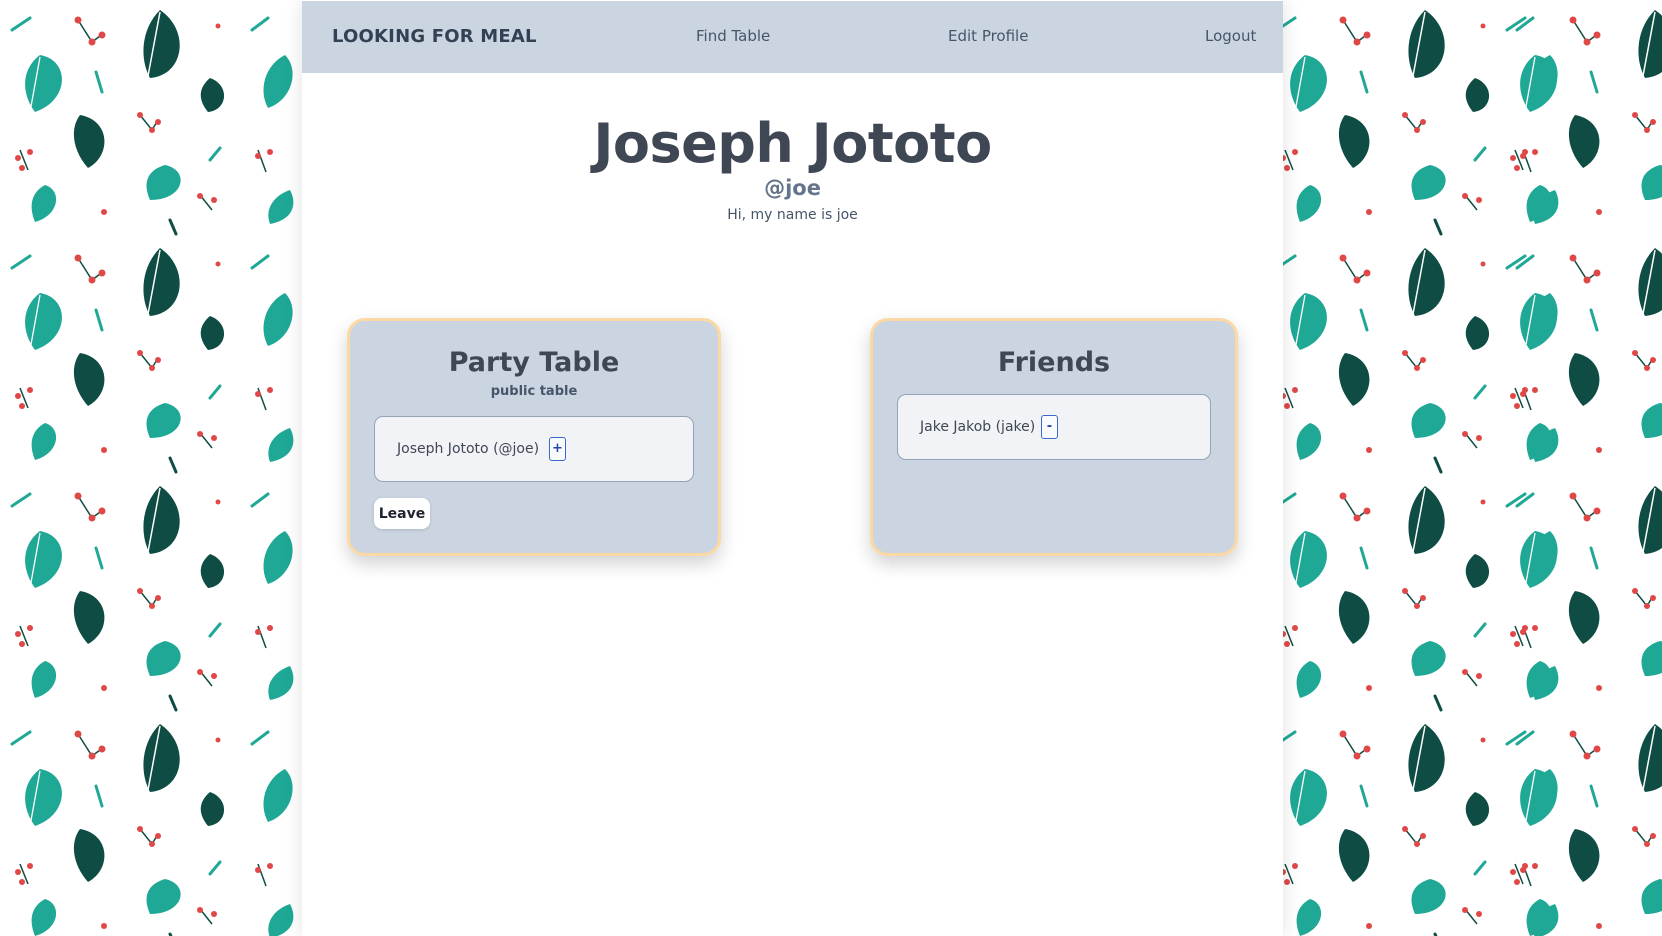 This screenshot has width=1662, height=936. I want to click on nav-logout-link: Logout, so click(1230, 36).